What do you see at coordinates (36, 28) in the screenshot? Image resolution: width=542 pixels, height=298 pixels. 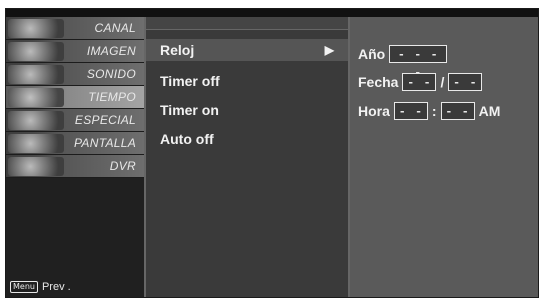 I see `antenna-icon` at bounding box center [36, 28].